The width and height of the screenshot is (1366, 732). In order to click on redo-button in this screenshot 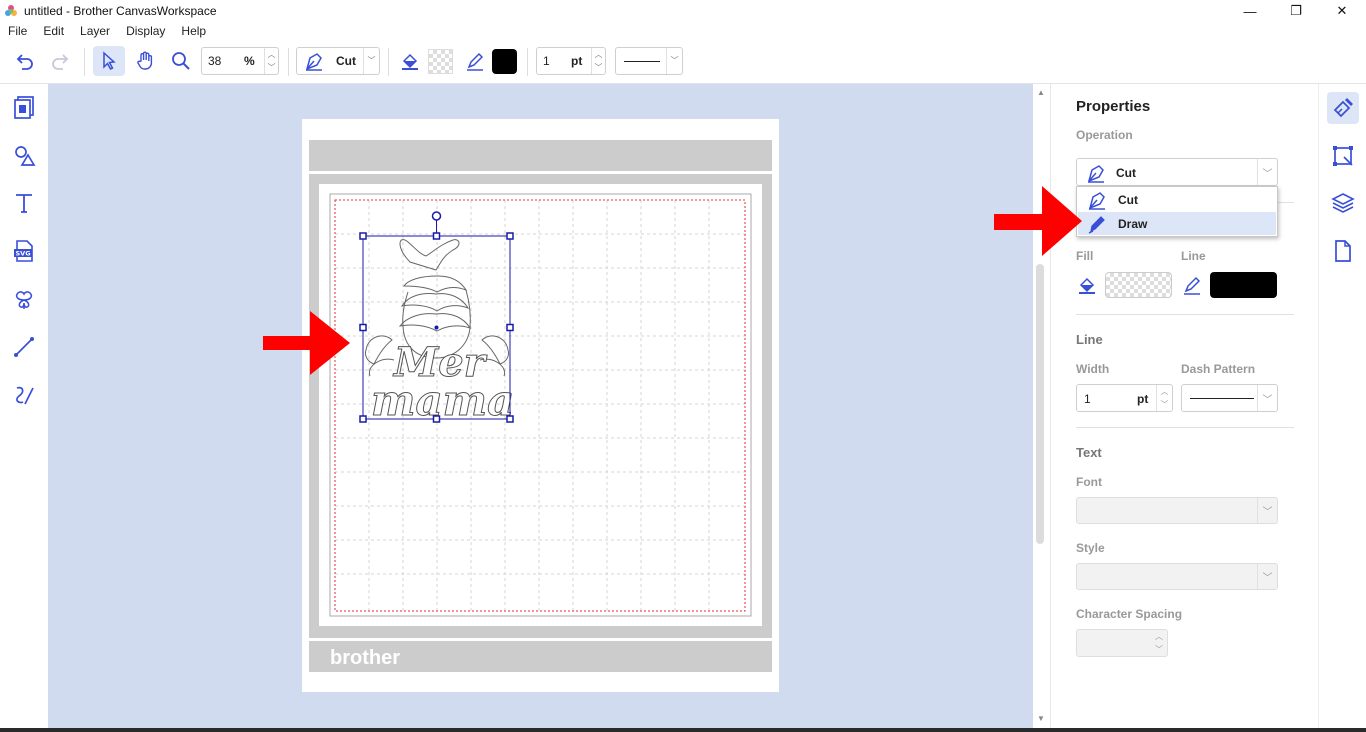, I will do `click(60, 61)`.